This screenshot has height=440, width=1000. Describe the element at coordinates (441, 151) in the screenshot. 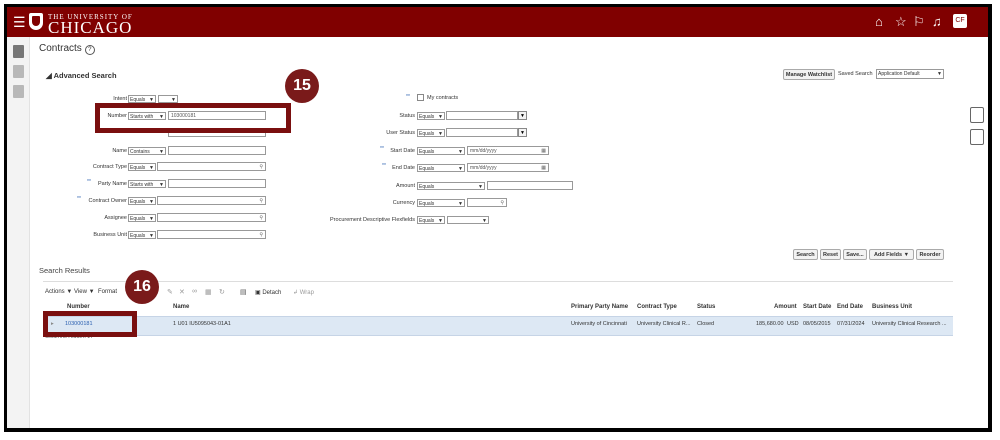

I see `start-date-operator: Equals ▼` at that location.